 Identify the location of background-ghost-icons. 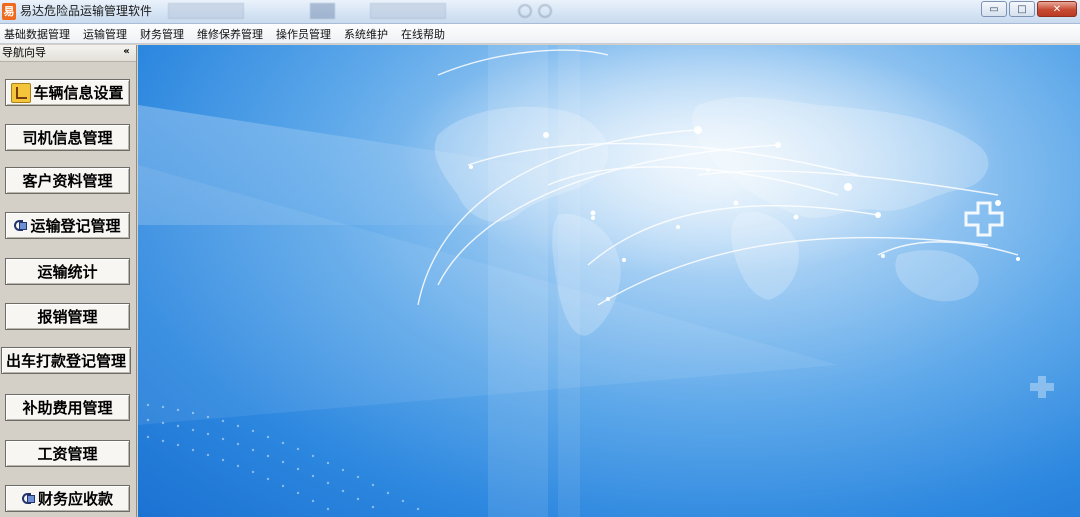
(535, 11).